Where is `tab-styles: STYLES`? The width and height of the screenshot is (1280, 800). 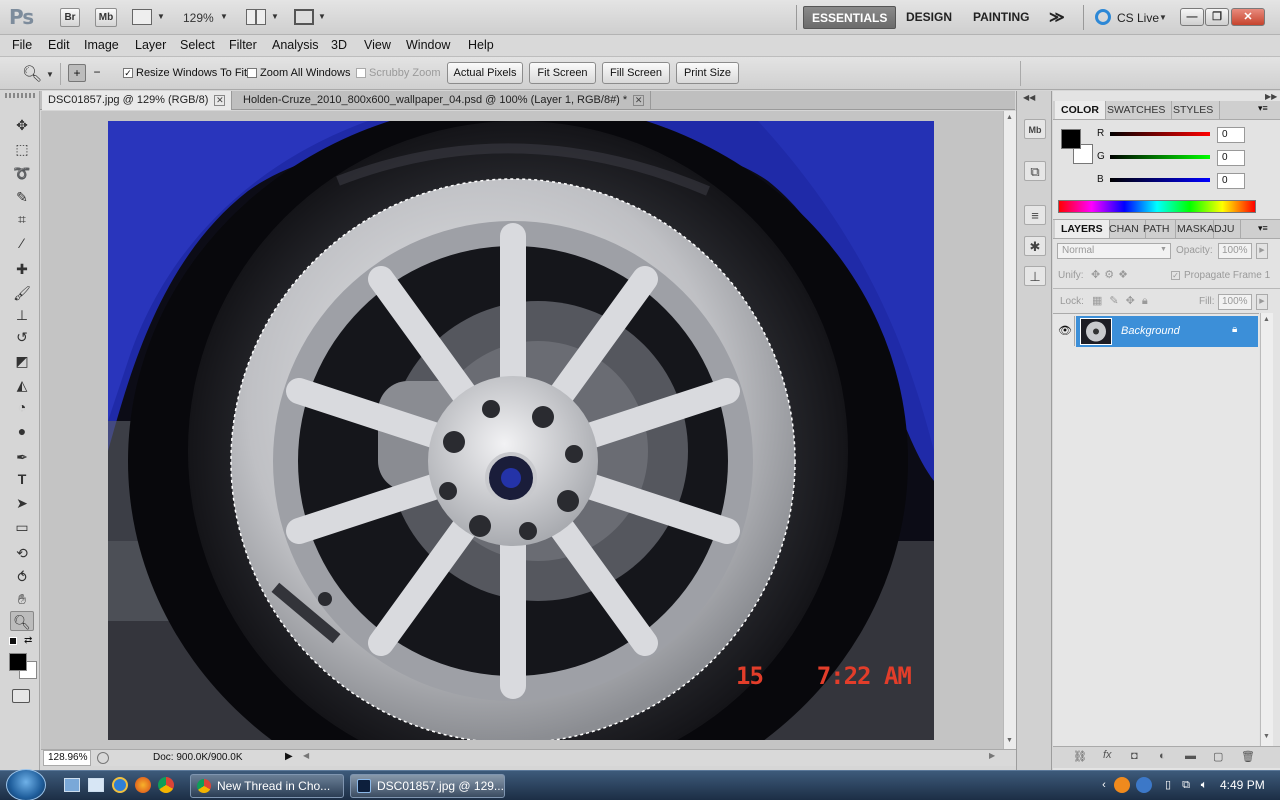 tab-styles: STYLES is located at coordinates (1194, 110).